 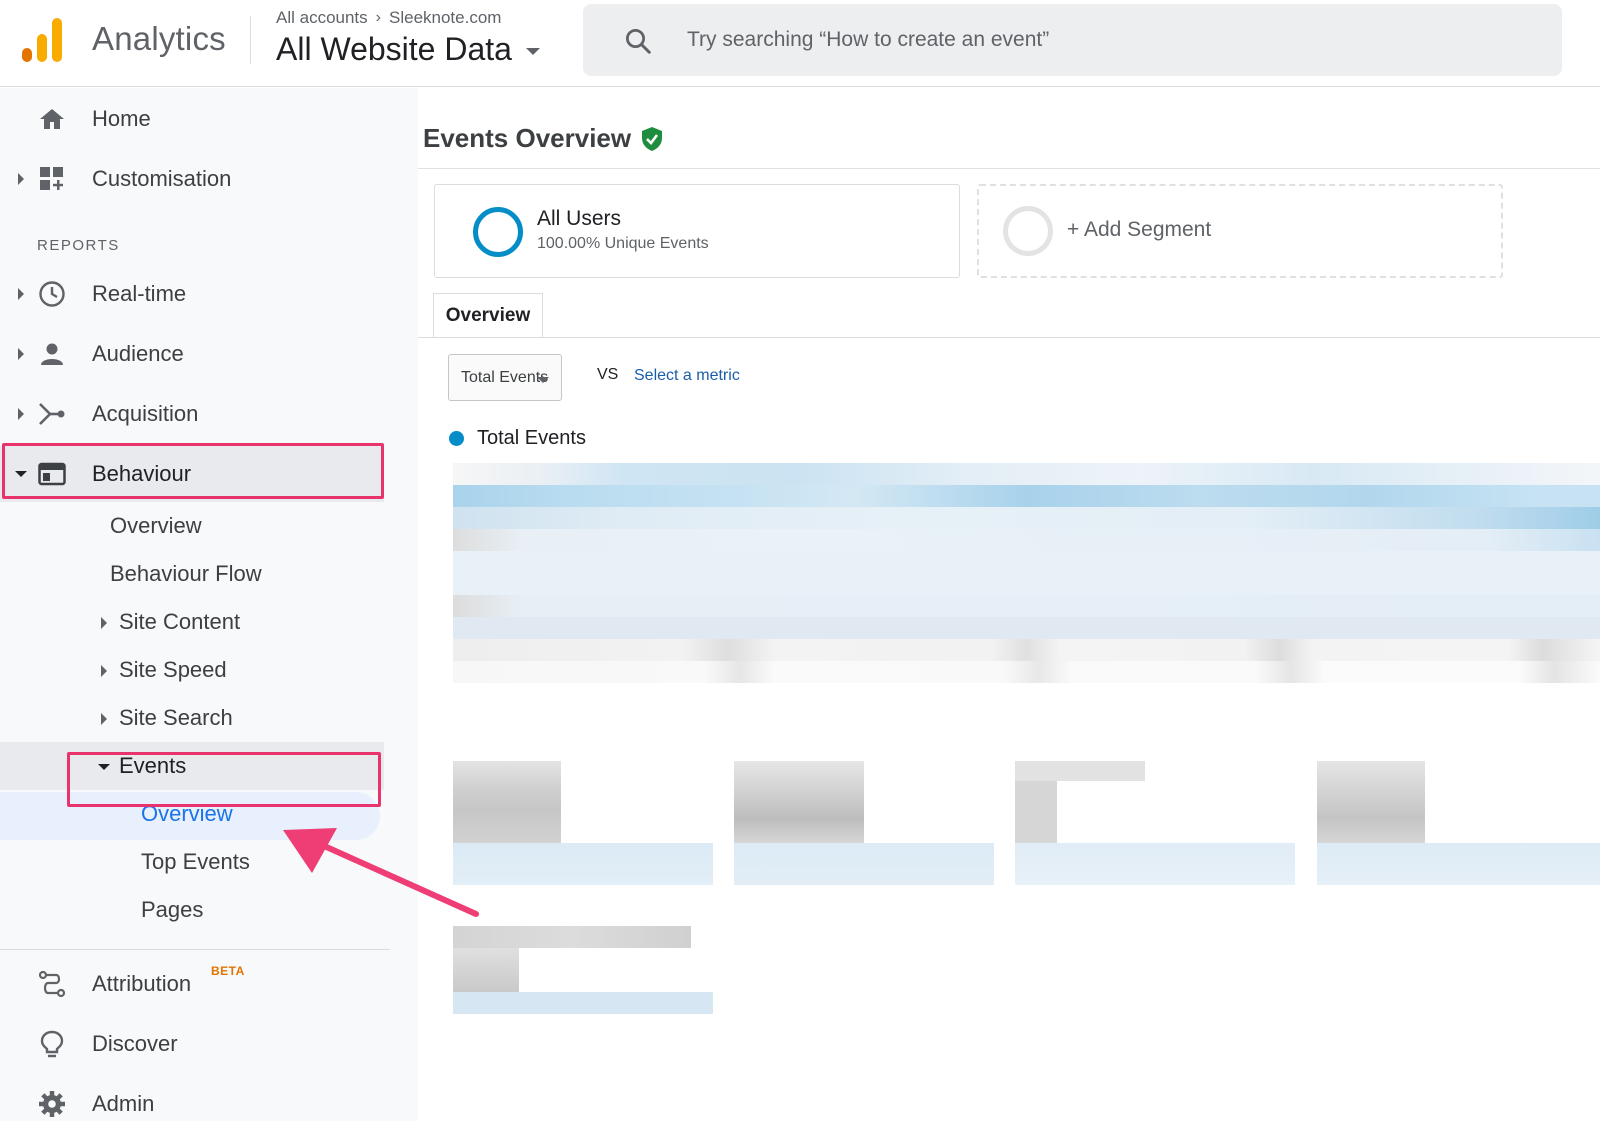 I want to click on acquisition-icon, so click(x=52, y=414).